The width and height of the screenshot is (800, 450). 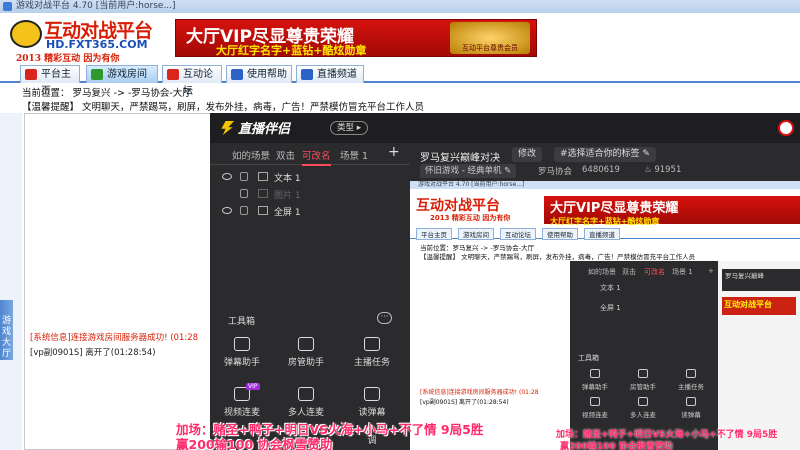 I want to click on tab-live: 直播频道, so click(x=330, y=74).